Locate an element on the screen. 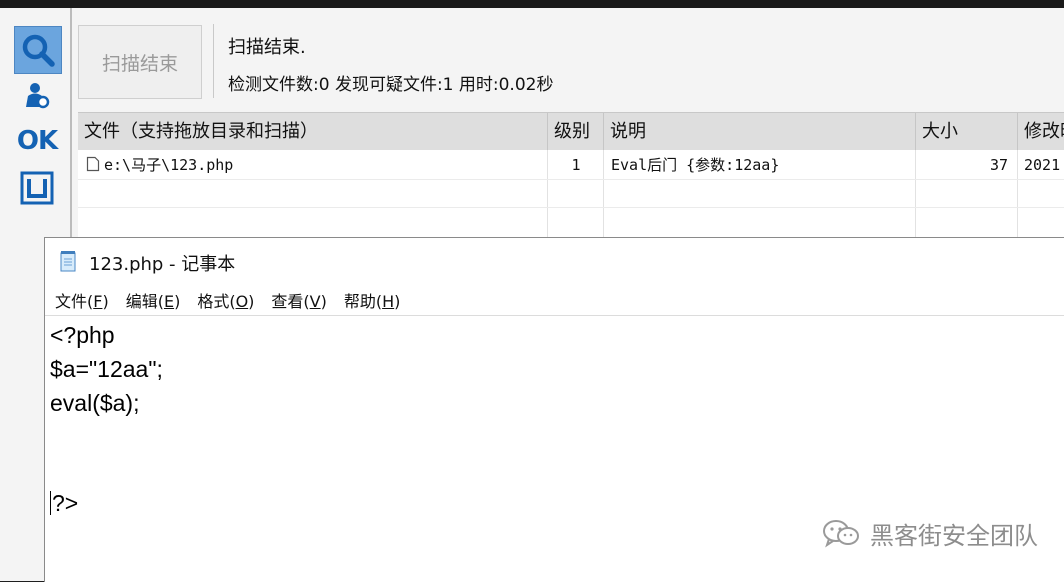 The image size is (1064, 582). menu-edit: 编辑(E) is located at coordinates (153, 301).